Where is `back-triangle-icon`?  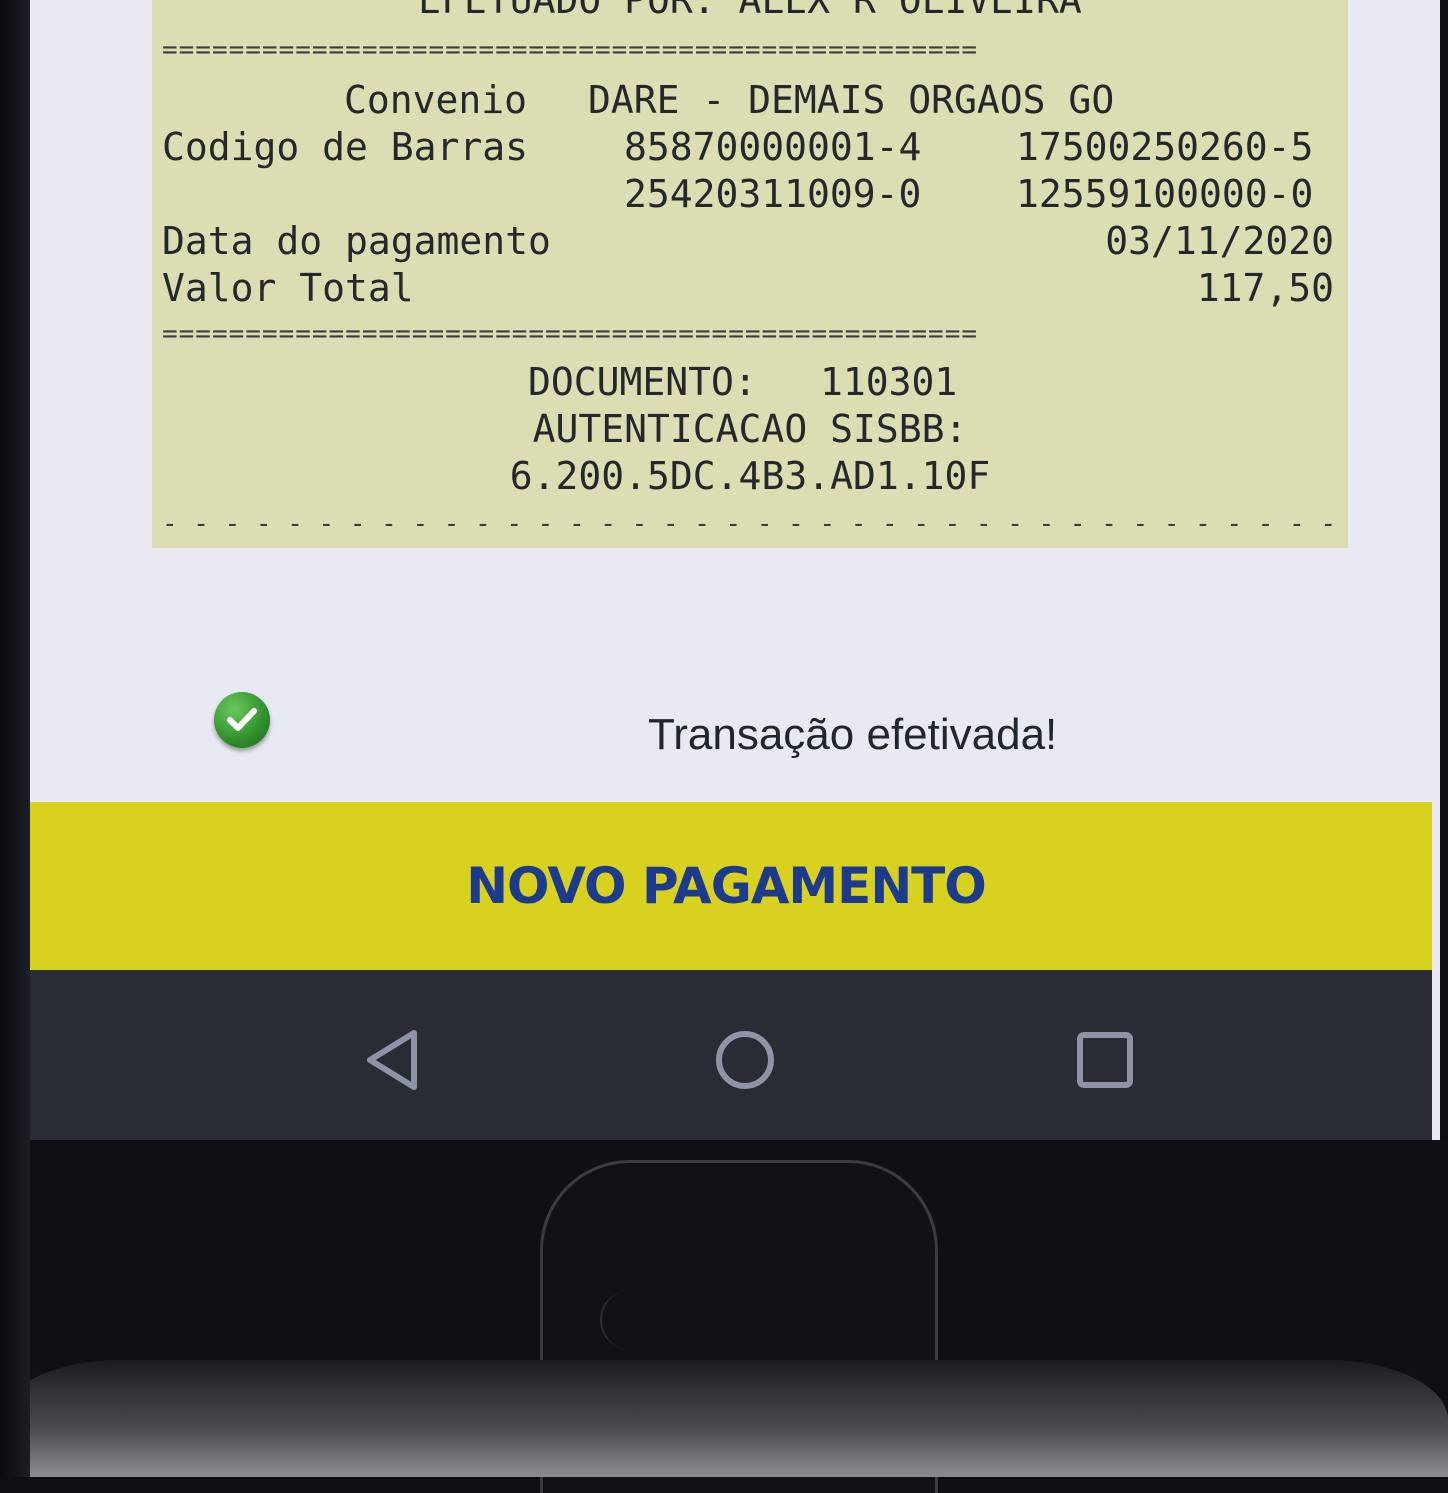 back-triangle-icon is located at coordinates (395, 1060).